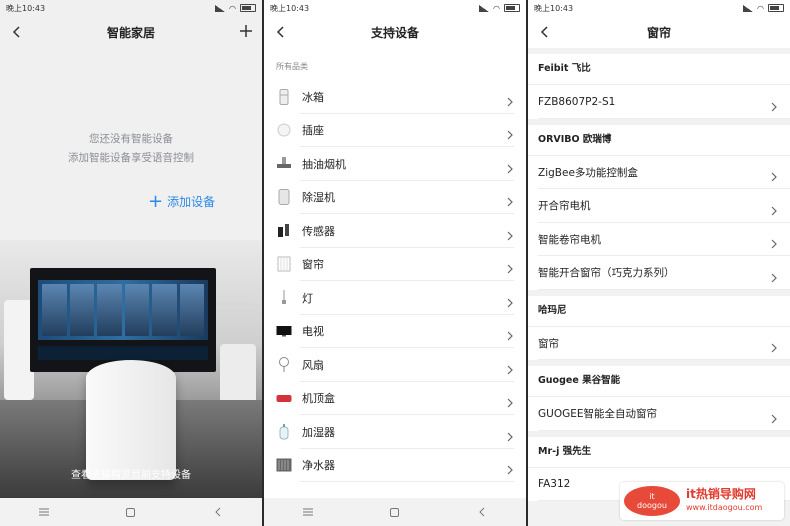  What do you see at coordinates (395, 67) in the screenshot?
I see `section-label: 所有品类` at bounding box center [395, 67].